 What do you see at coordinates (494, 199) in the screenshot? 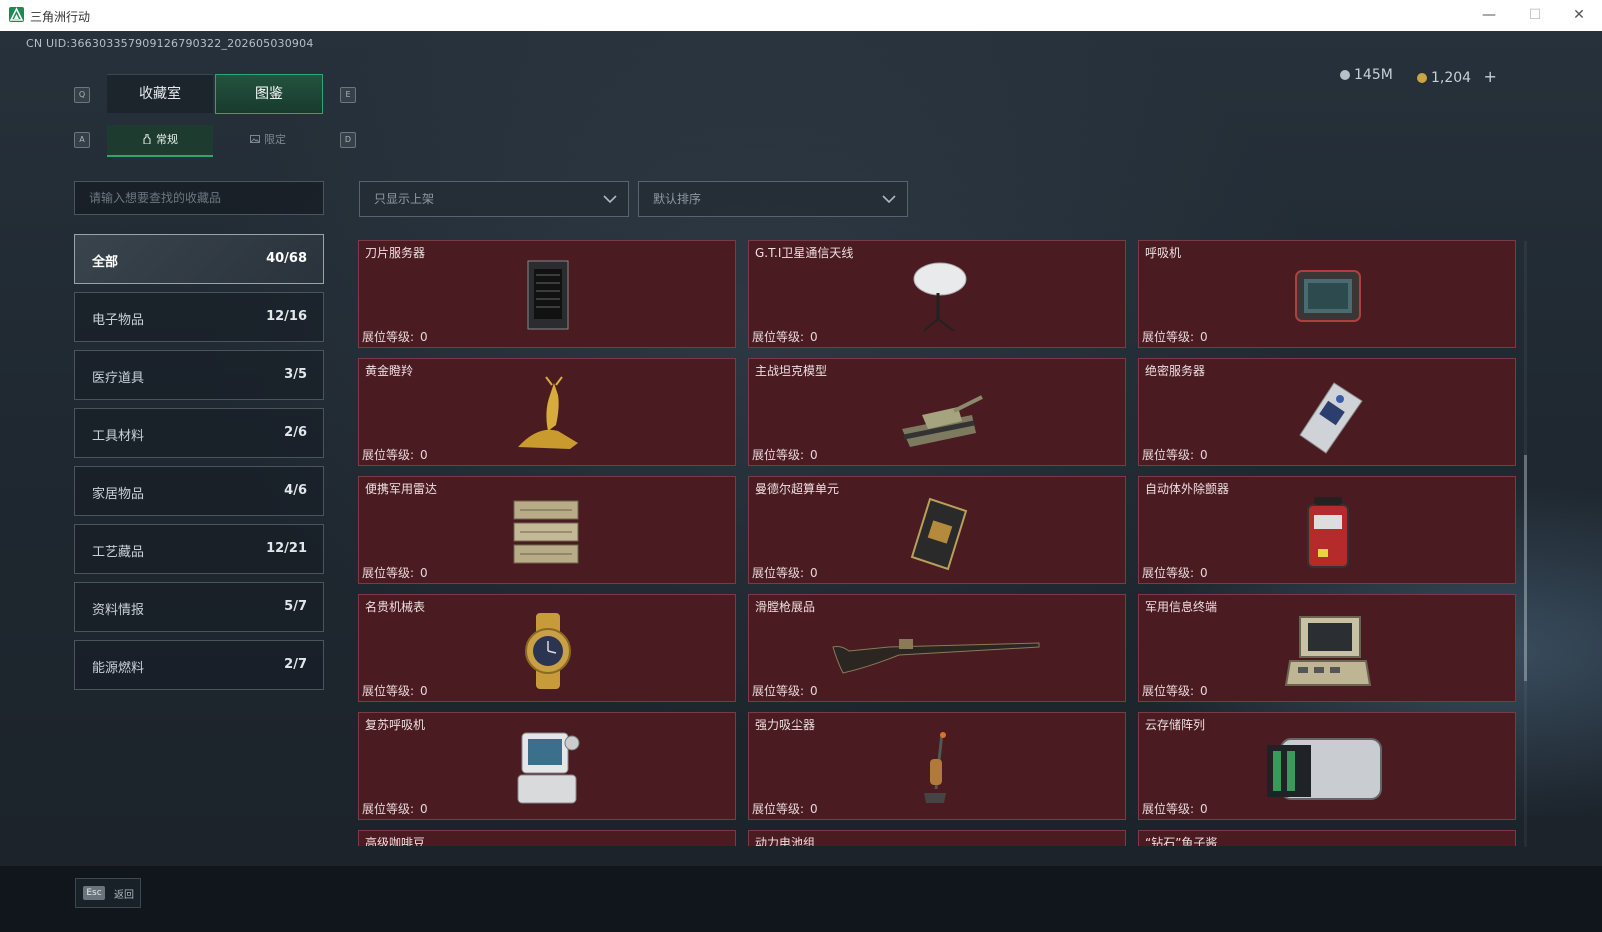
I see `display-filter-dropdown: 只显示上架` at bounding box center [494, 199].